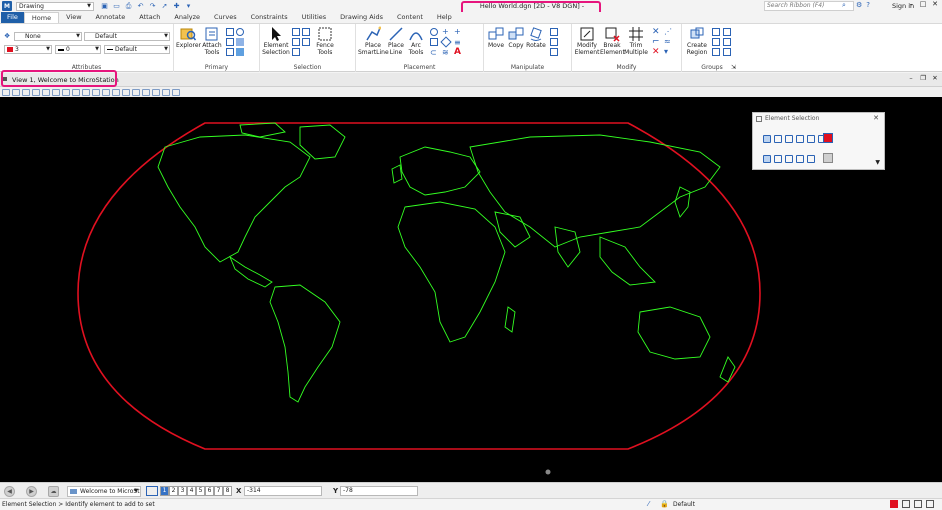  What do you see at coordinates (458, 52) in the screenshot?
I see `place-text-icon: A` at bounding box center [458, 52].